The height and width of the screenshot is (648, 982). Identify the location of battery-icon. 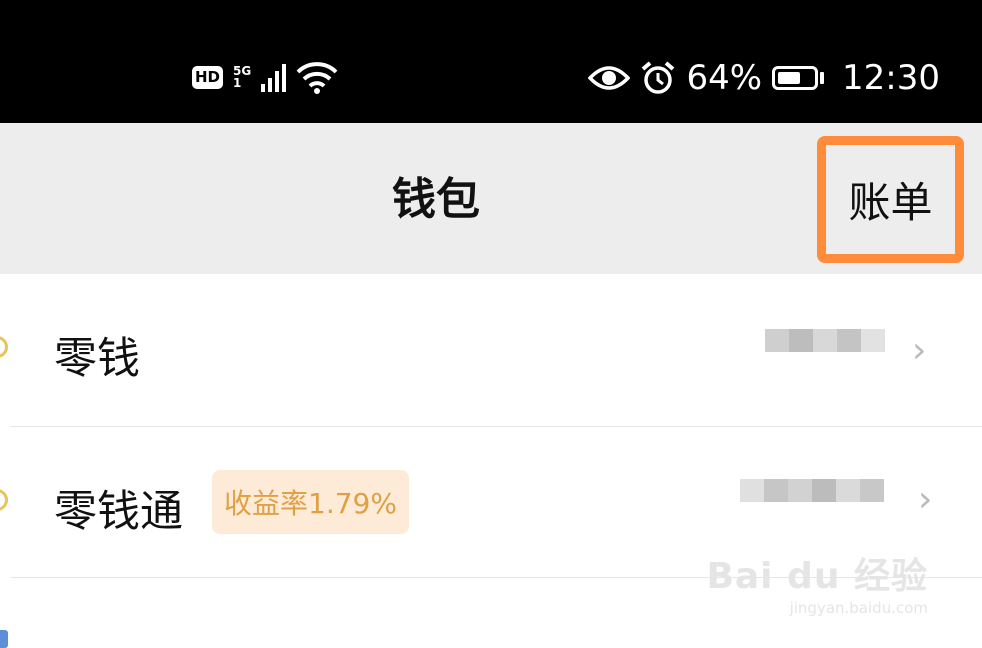
(795, 78).